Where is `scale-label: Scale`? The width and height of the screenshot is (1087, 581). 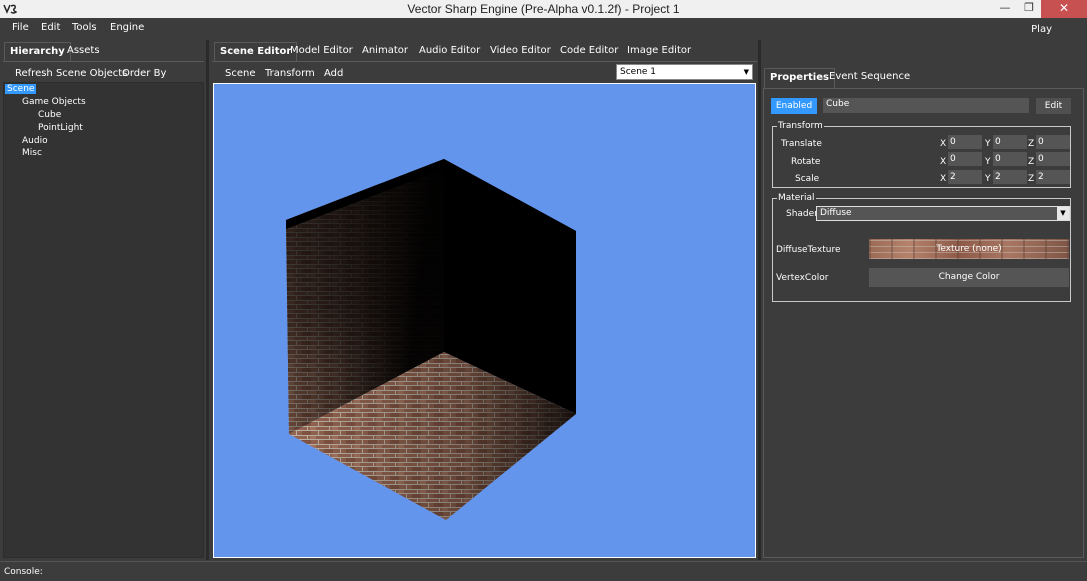
scale-label: Scale is located at coordinates (807, 179).